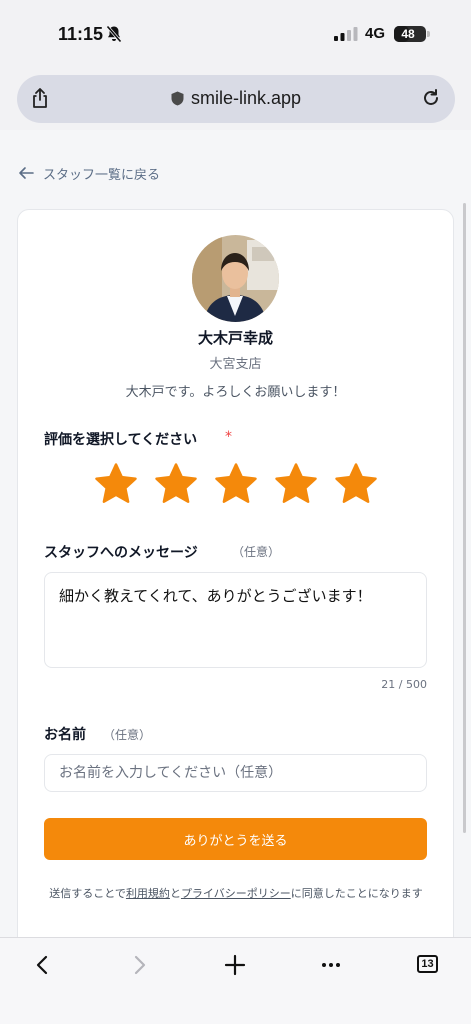  Describe the element at coordinates (148, 893) in the screenshot. I see `terms-of-service-link: 利用規約` at that location.